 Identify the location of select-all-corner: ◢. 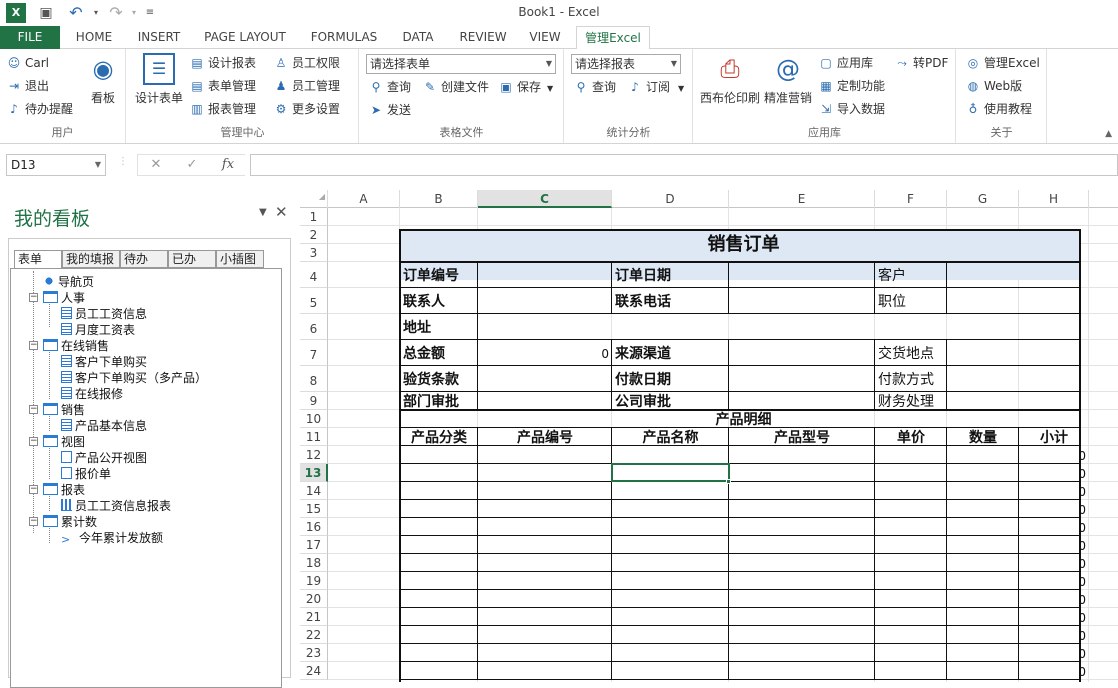
(314, 199).